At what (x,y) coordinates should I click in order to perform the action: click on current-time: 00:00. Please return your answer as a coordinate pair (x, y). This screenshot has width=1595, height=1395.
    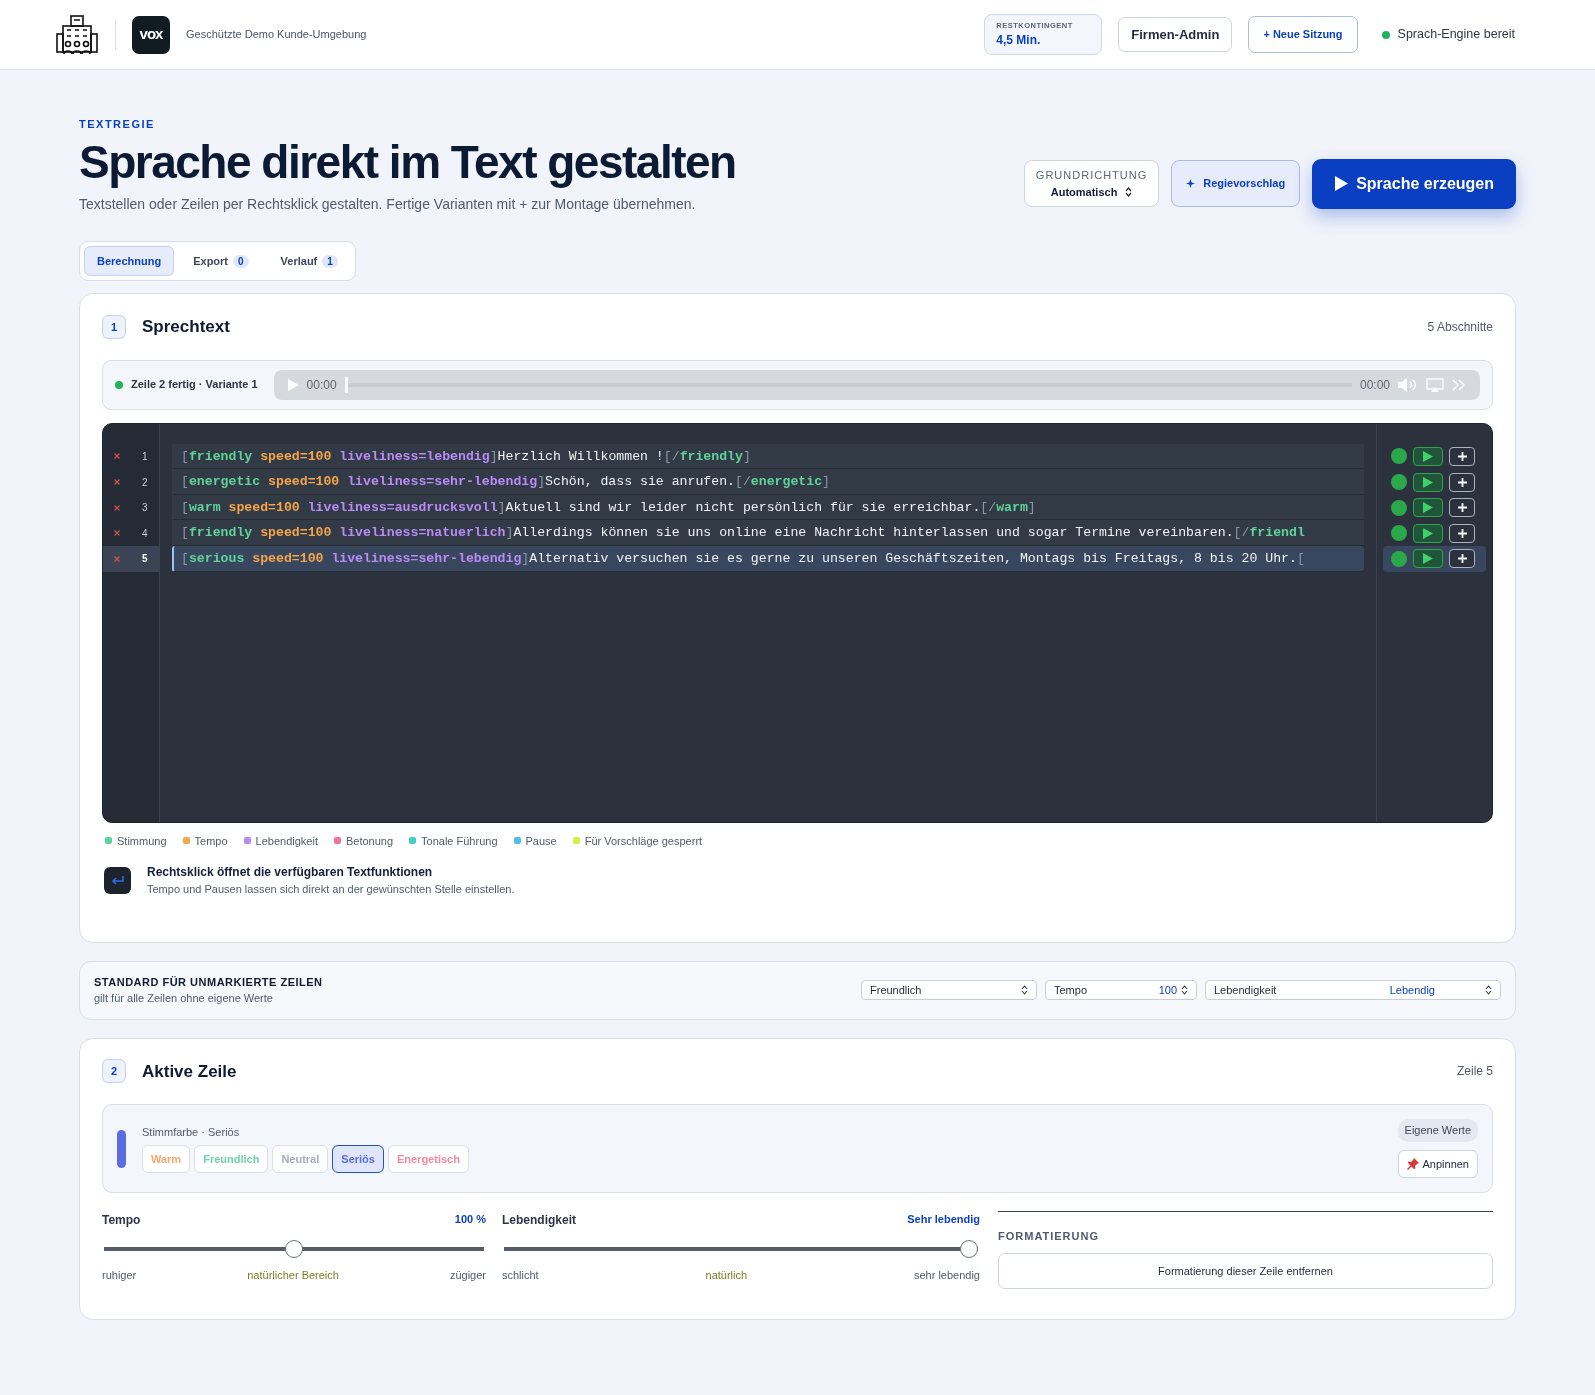
    Looking at the image, I should click on (321, 385).